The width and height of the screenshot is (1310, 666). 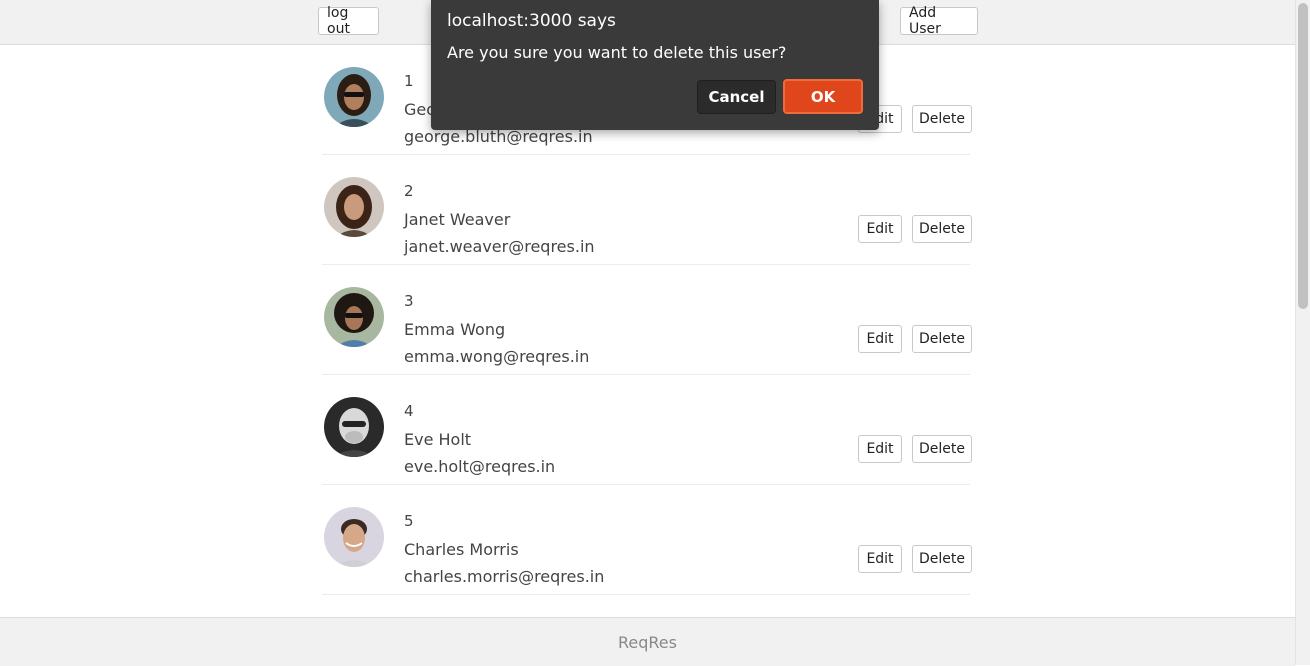 What do you see at coordinates (455, 329) in the screenshot?
I see `user-name: Emma Wong` at bounding box center [455, 329].